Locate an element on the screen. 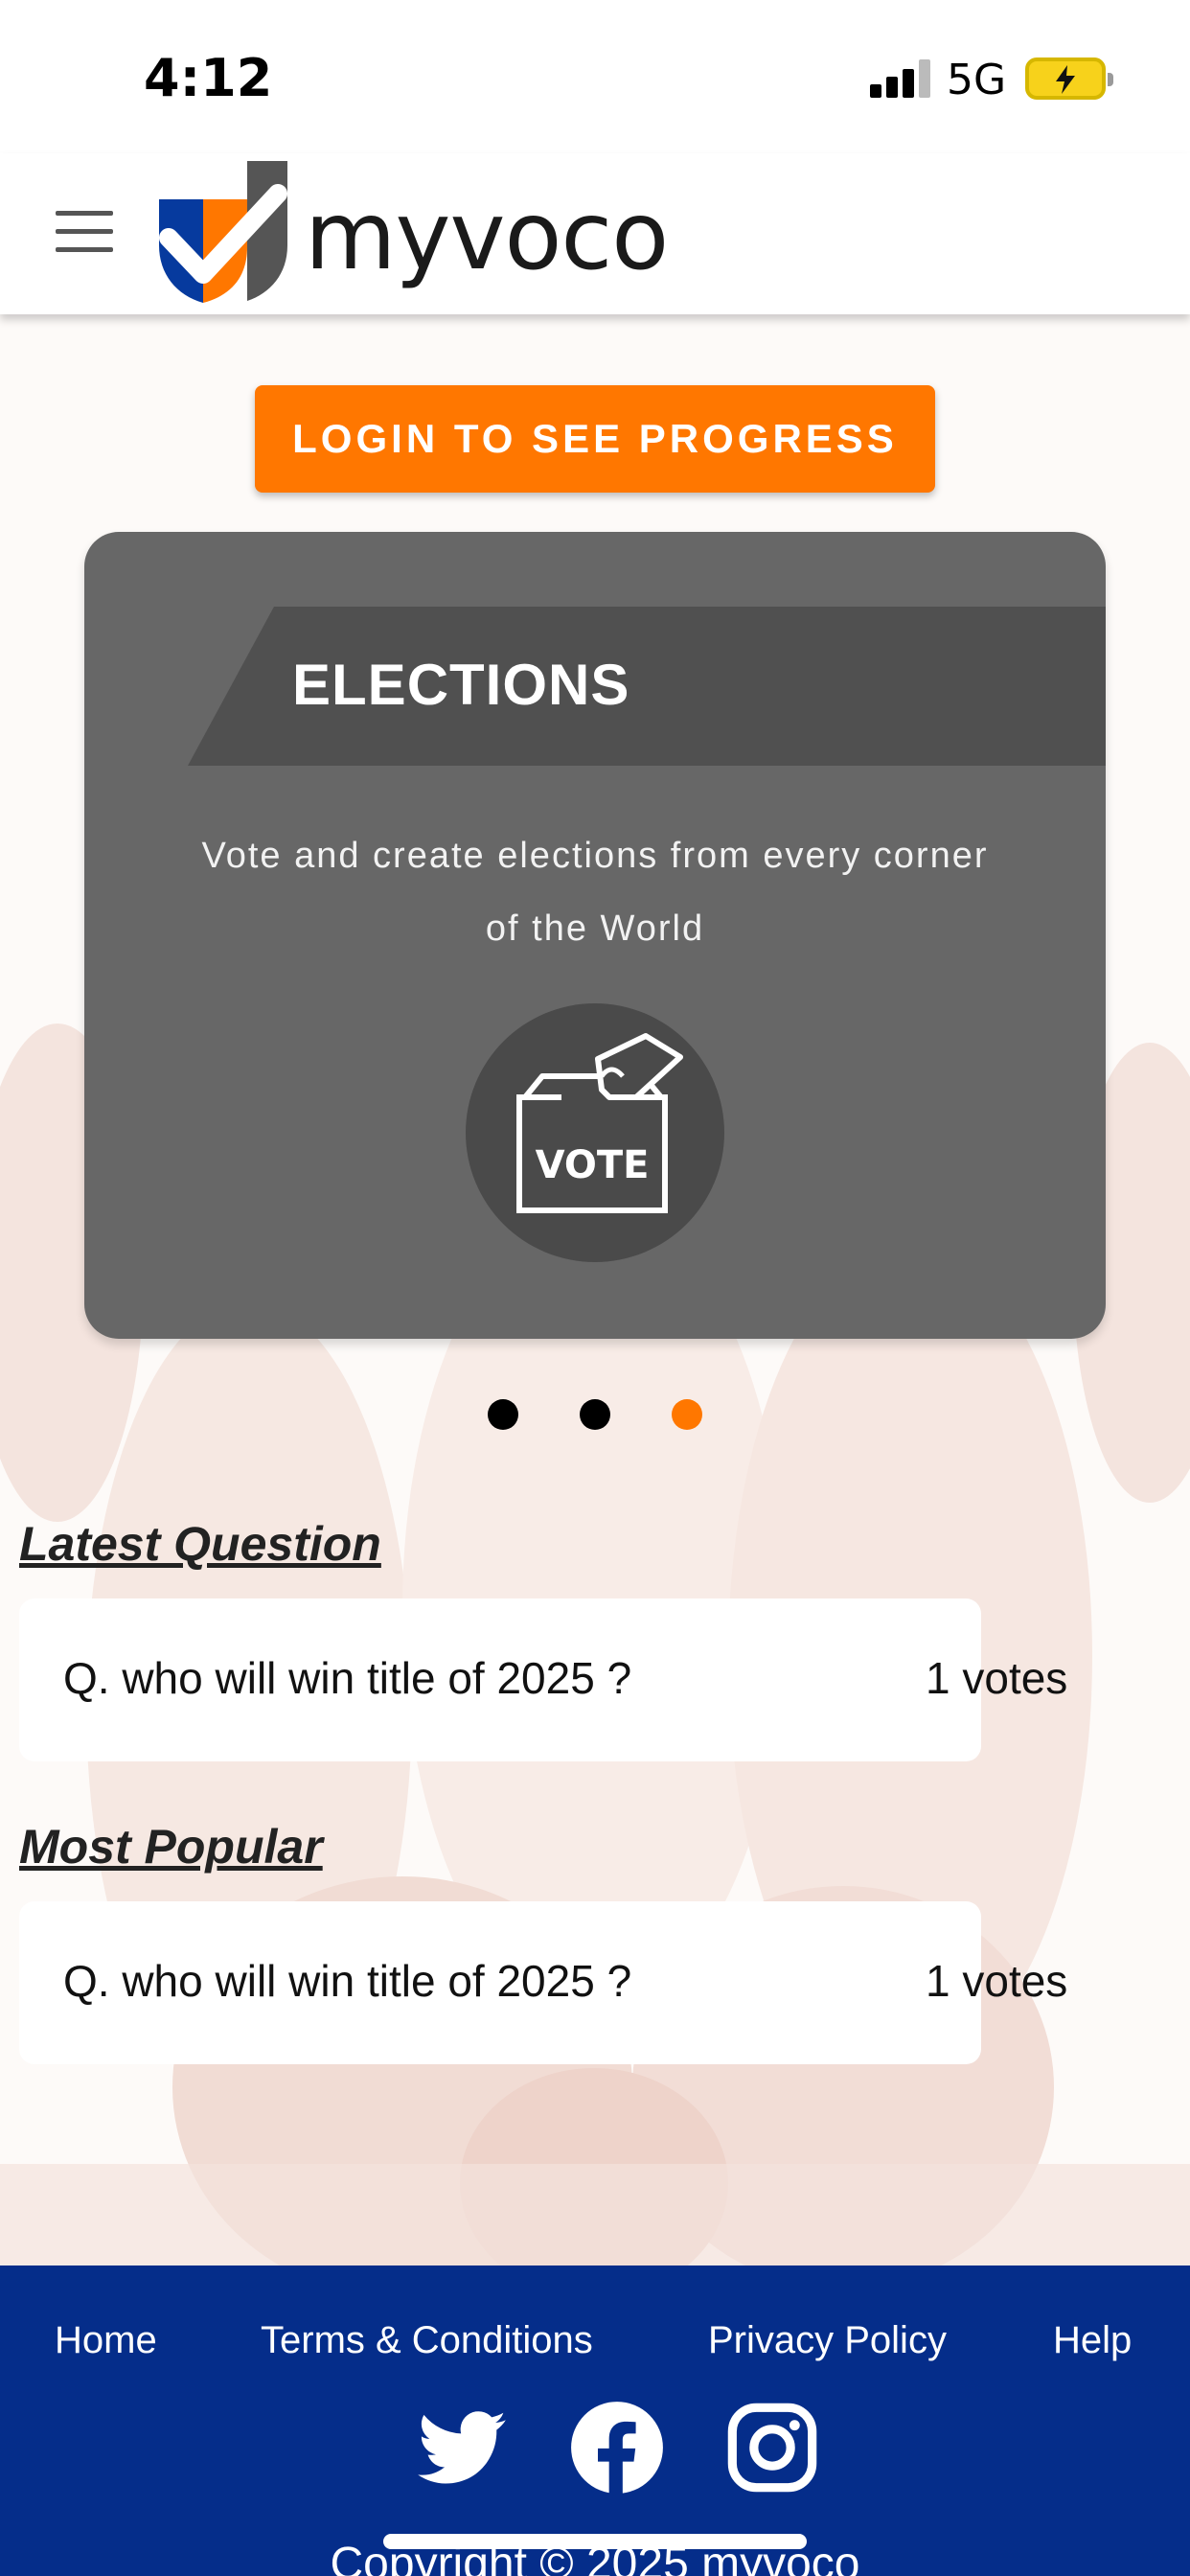 The image size is (1190, 2576). footer-link-privacy: Privacy Policy is located at coordinates (827, 2340).